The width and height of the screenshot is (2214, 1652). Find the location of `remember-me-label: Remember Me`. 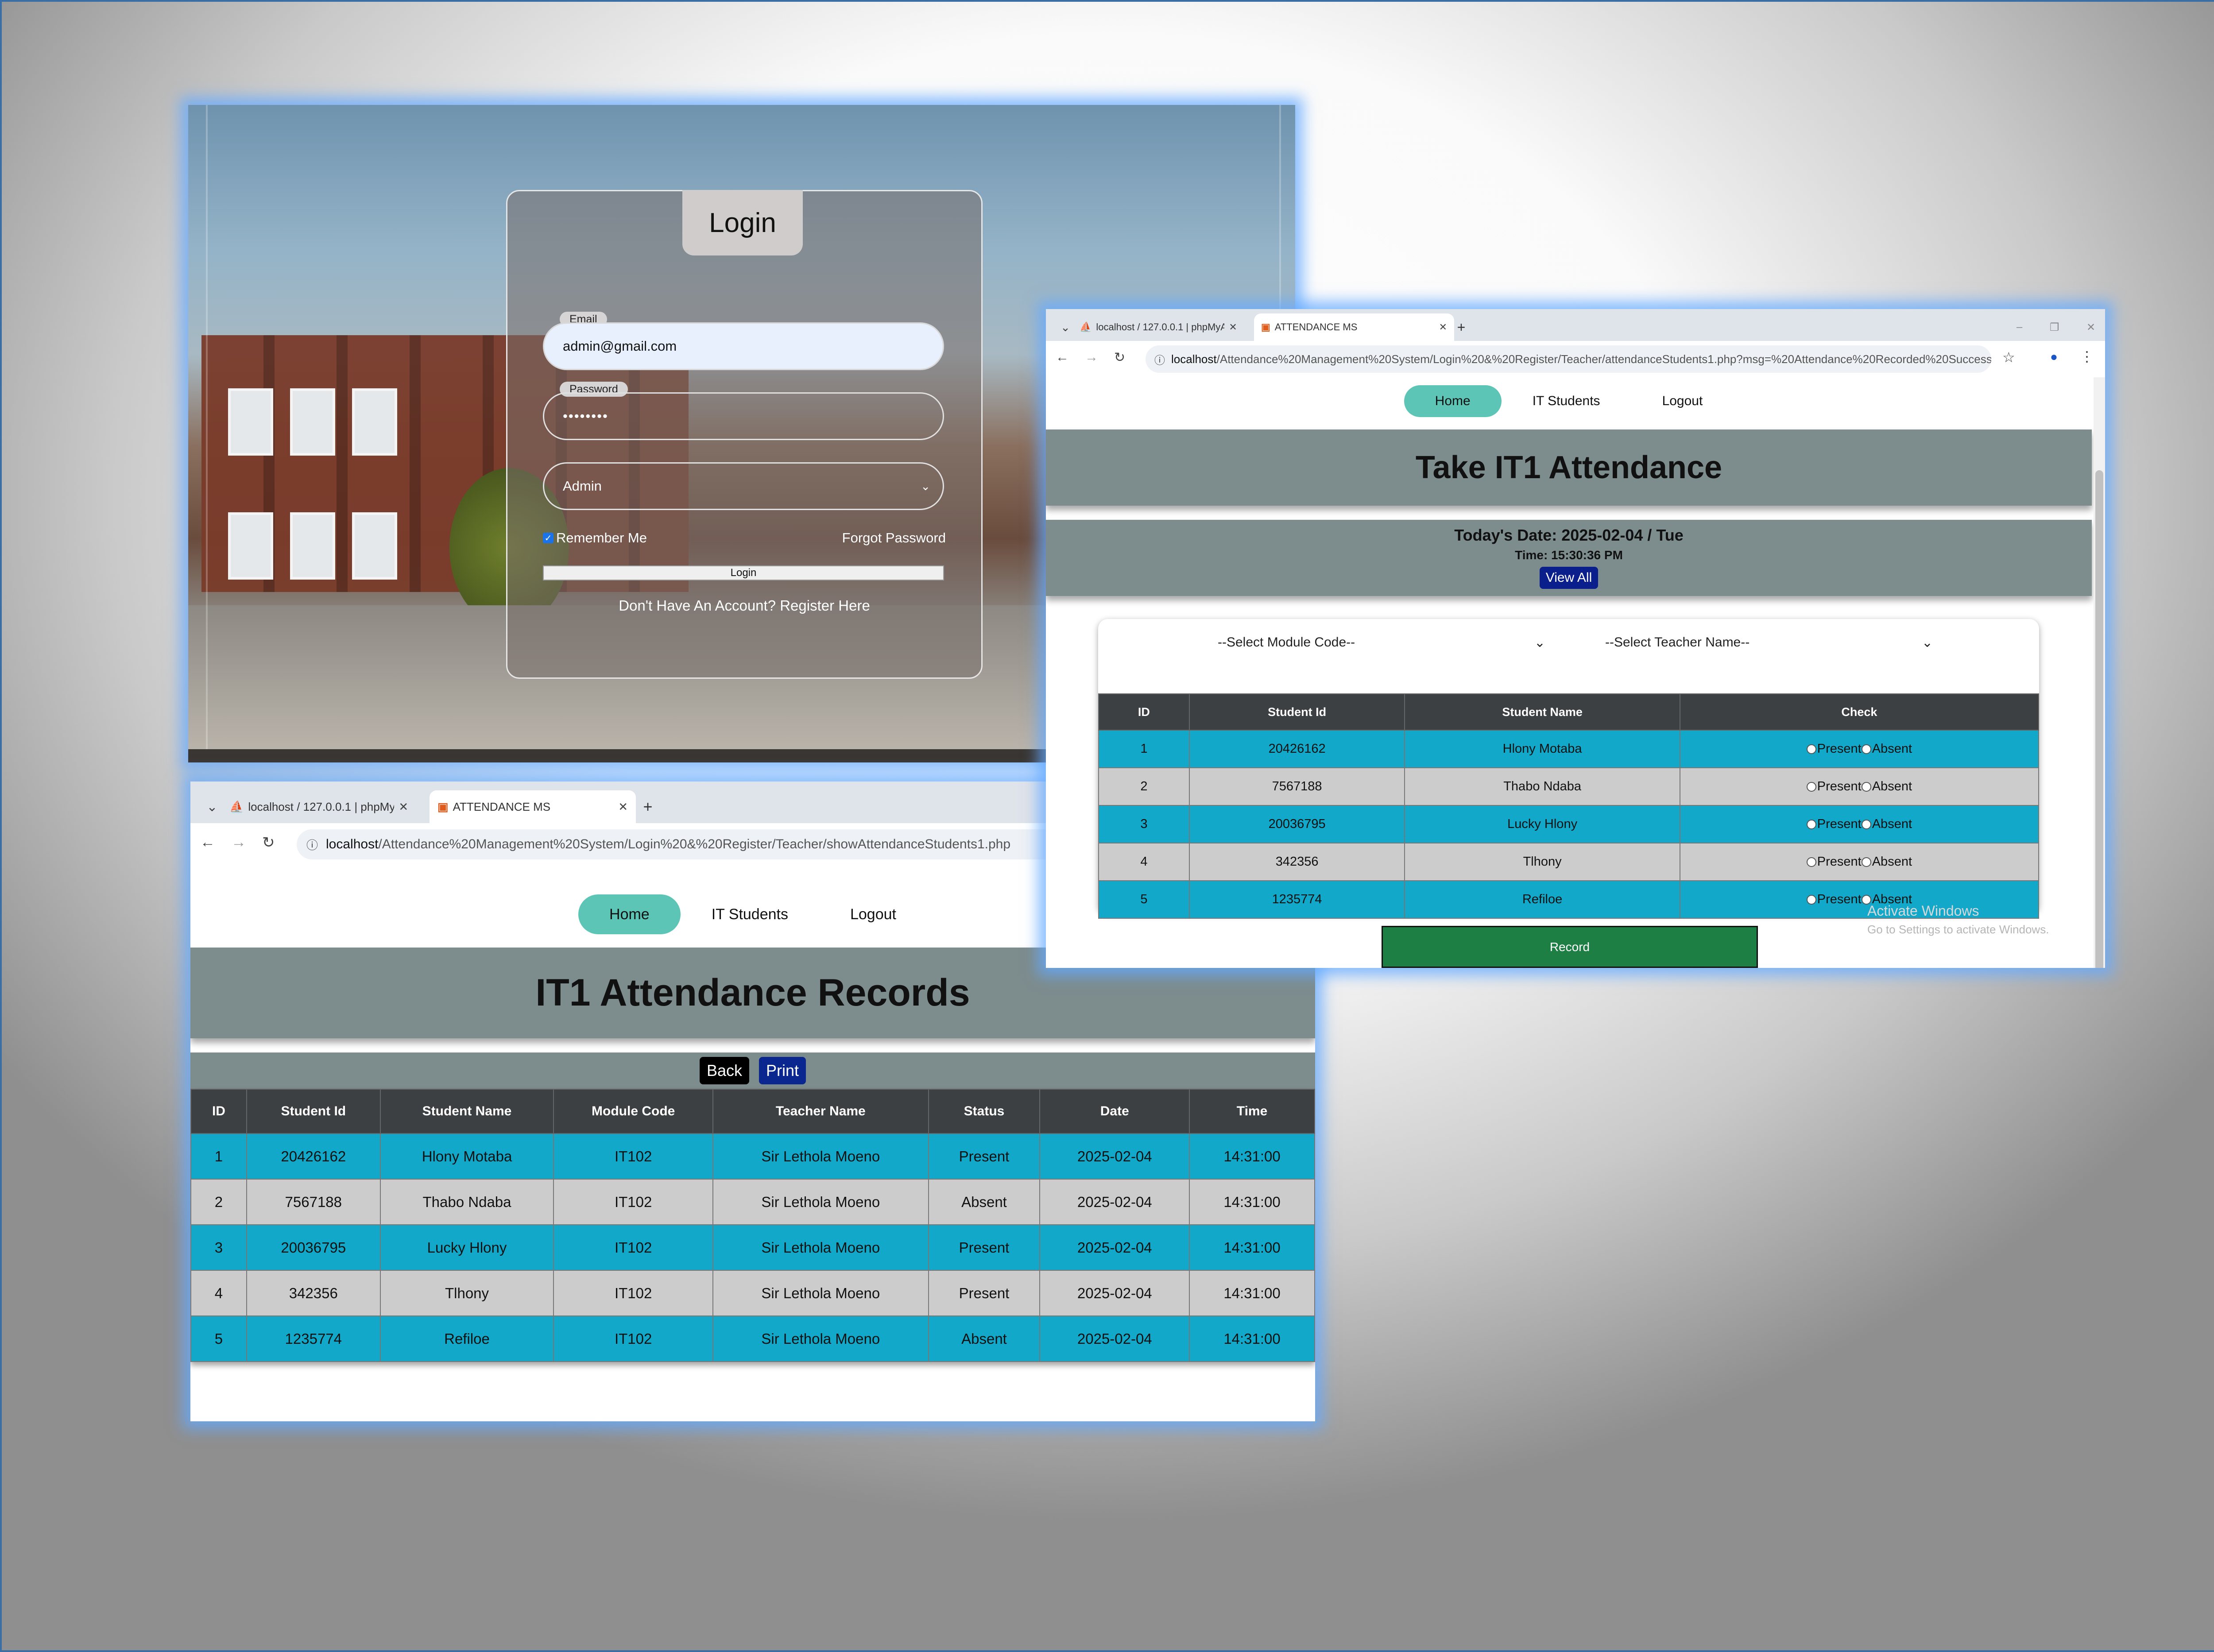

remember-me-label: Remember Me is located at coordinates (601, 538).